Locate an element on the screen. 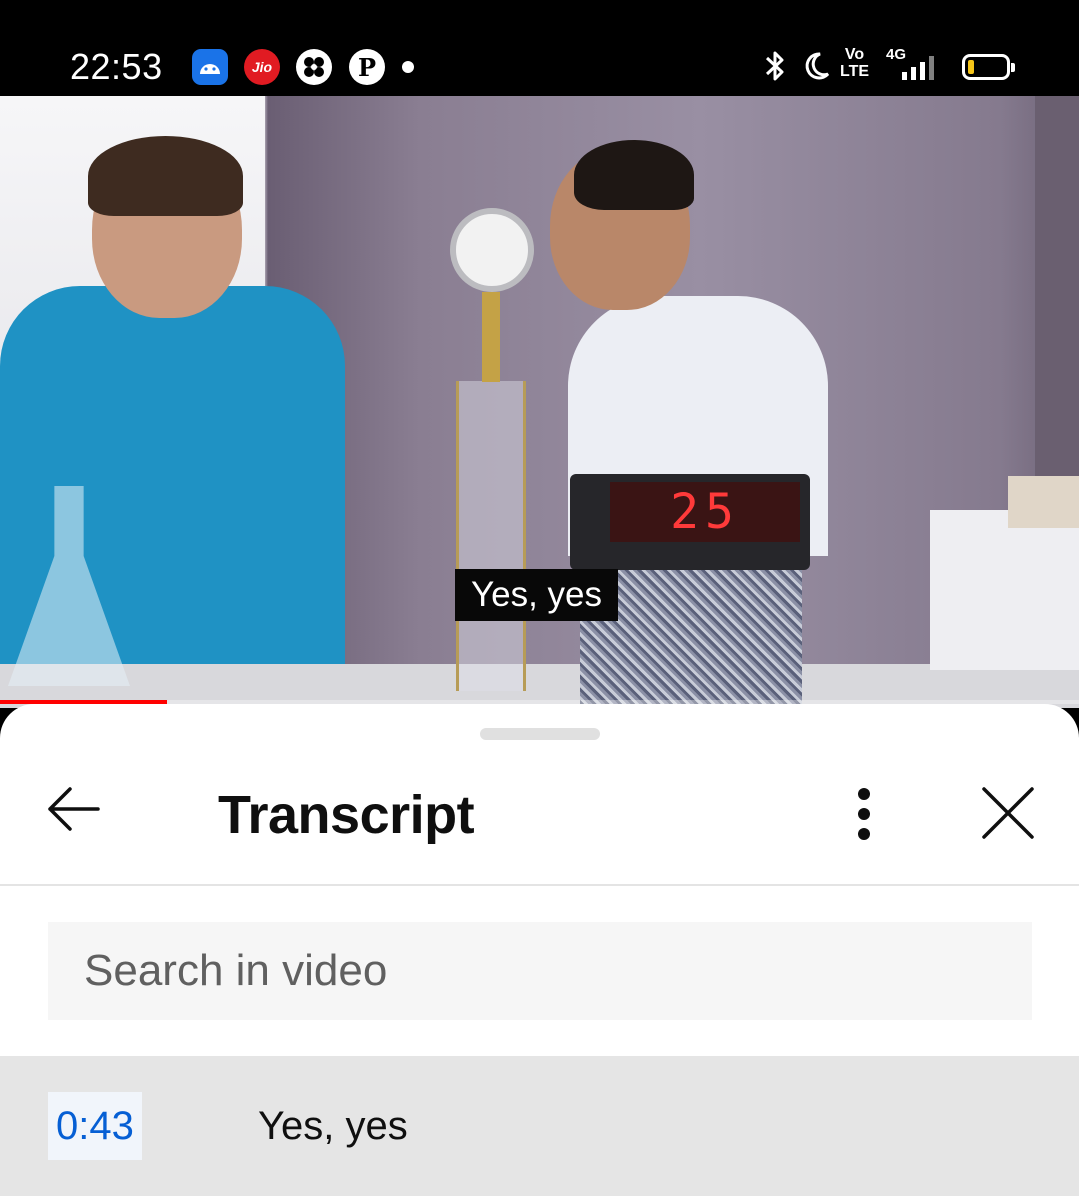 This screenshot has height=1196, width=1079. signal-strength-icon is located at coordinates (920, 69).